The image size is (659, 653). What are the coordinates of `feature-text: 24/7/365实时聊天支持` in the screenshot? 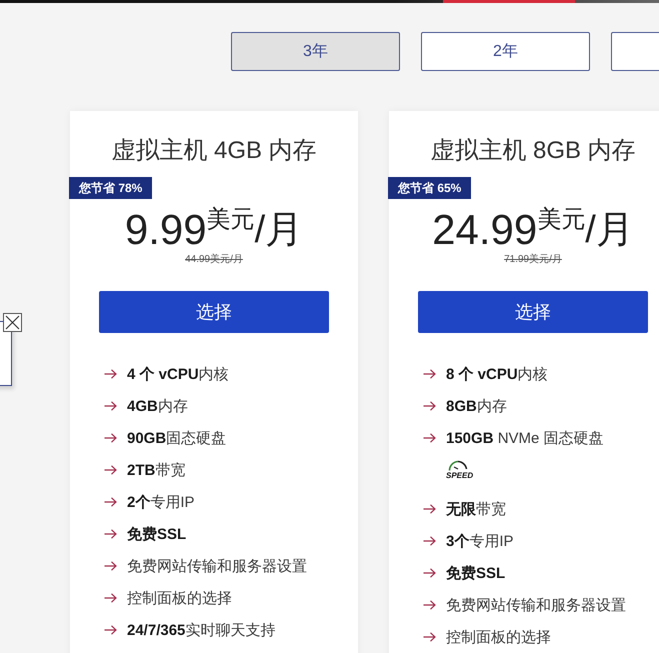 It's located at (201, 630).